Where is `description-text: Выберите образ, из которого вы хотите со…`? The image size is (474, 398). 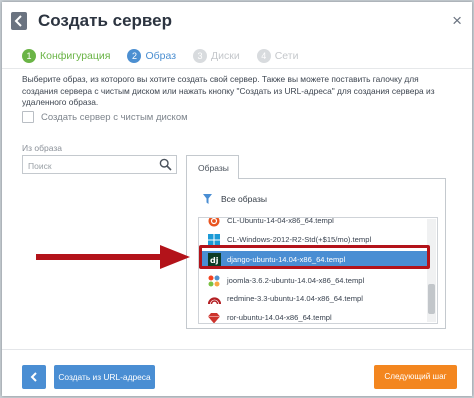
description-text: Выберите образ, из которого вы хотите со… is located at coordinates (228, 90).